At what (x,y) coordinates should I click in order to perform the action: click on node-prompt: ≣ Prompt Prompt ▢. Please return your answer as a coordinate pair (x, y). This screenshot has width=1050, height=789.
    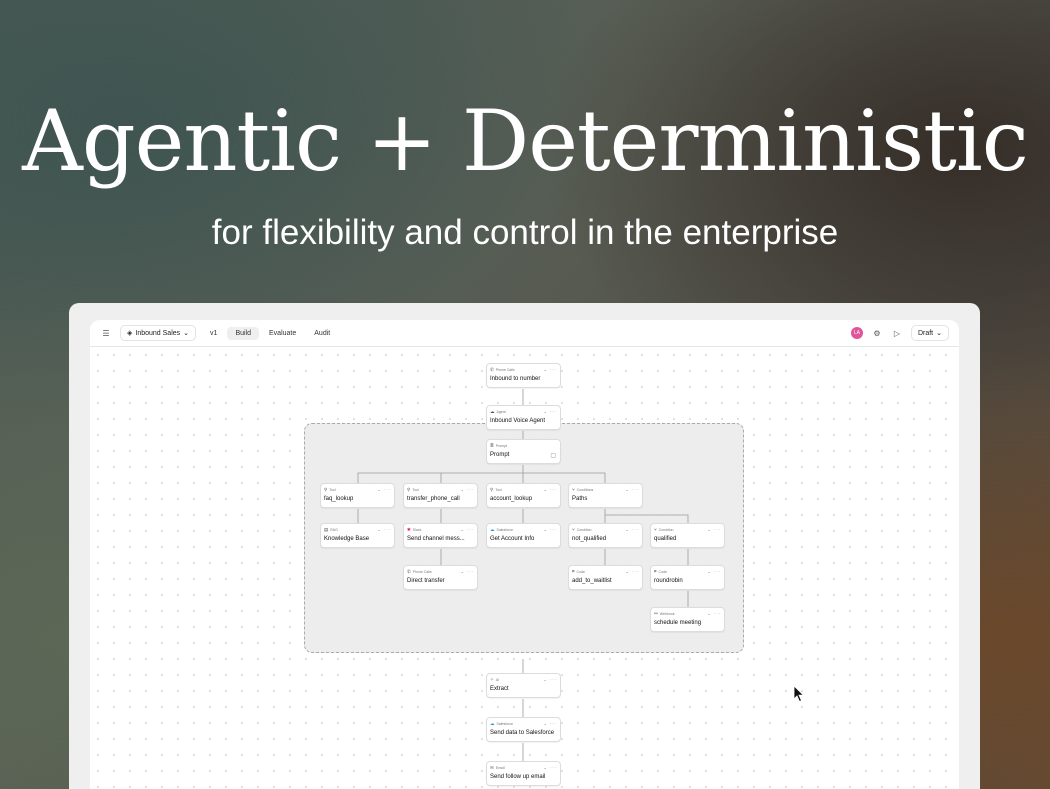
    Looking at the image, I should click on (523, 451).